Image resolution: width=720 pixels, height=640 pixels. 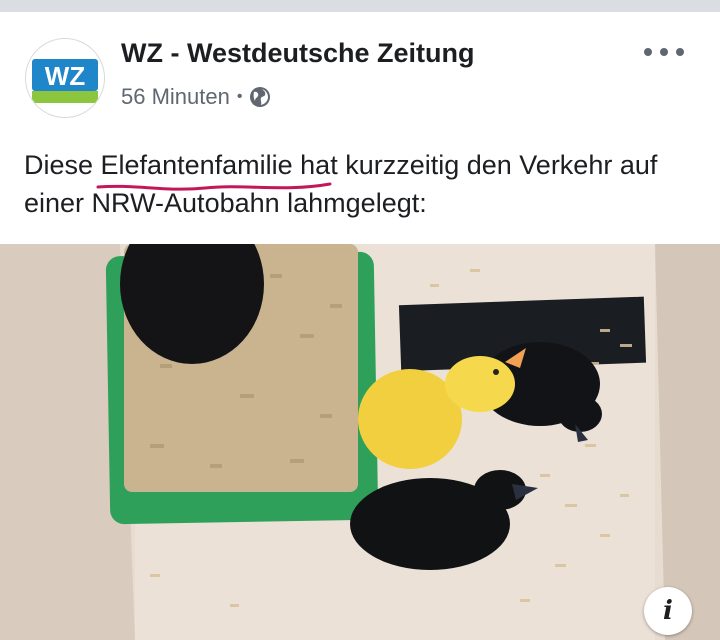 I want to click on post-text-start: Diese, so click(x=62, y=165).